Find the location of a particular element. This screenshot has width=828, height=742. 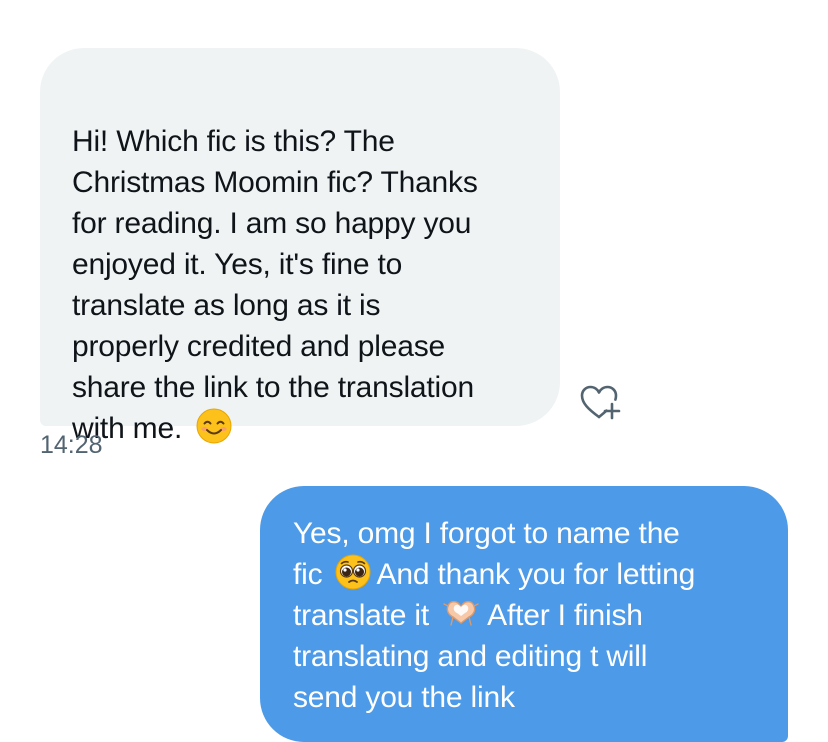

message-line-text: And thank you for letting is located at coordinates (536, 574).